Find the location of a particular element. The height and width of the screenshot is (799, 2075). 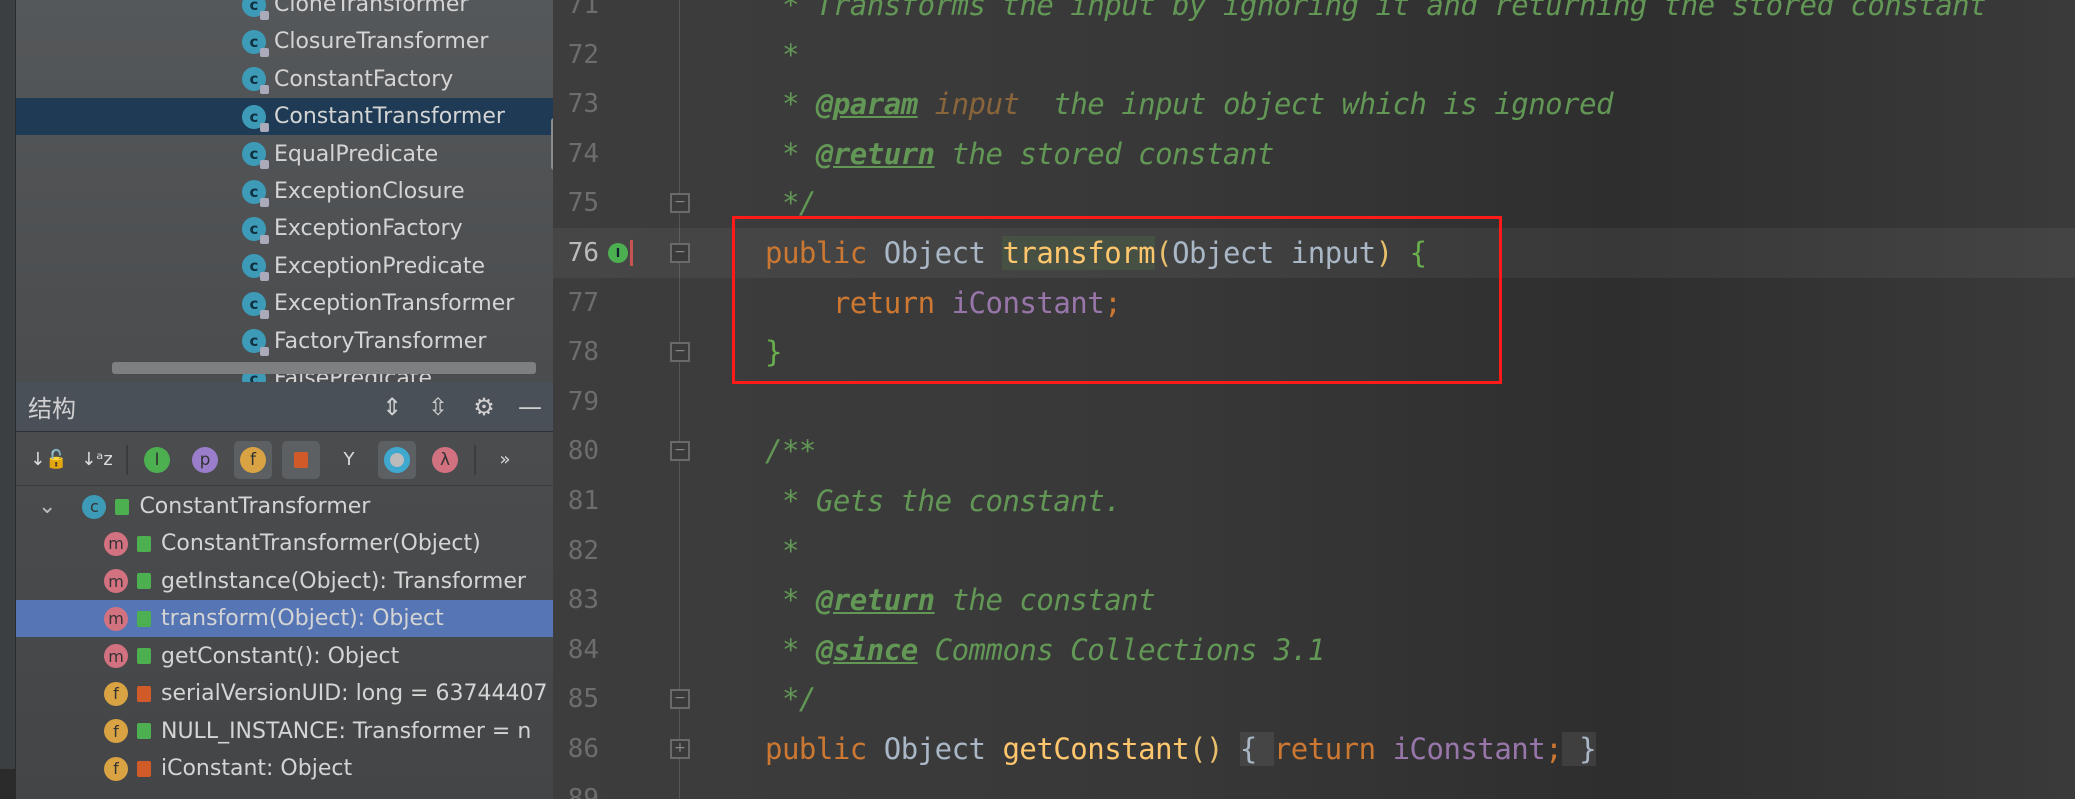

code-token: ; is located at coordinates (1554, 749).